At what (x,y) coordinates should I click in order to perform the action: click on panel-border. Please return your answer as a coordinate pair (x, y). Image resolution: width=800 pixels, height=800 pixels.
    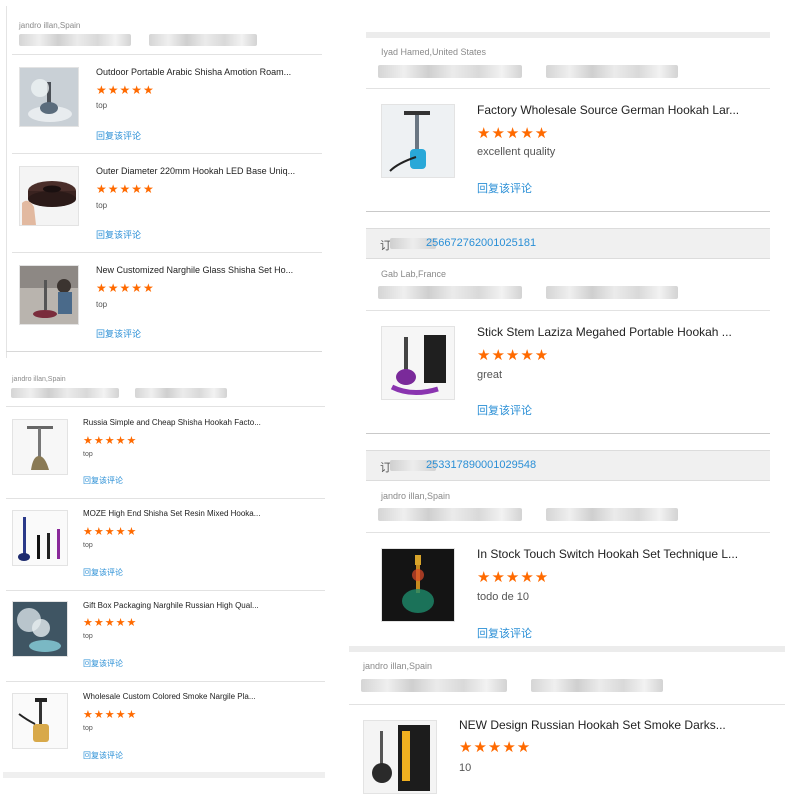
    Looking at the image, I should click on (6, 182).